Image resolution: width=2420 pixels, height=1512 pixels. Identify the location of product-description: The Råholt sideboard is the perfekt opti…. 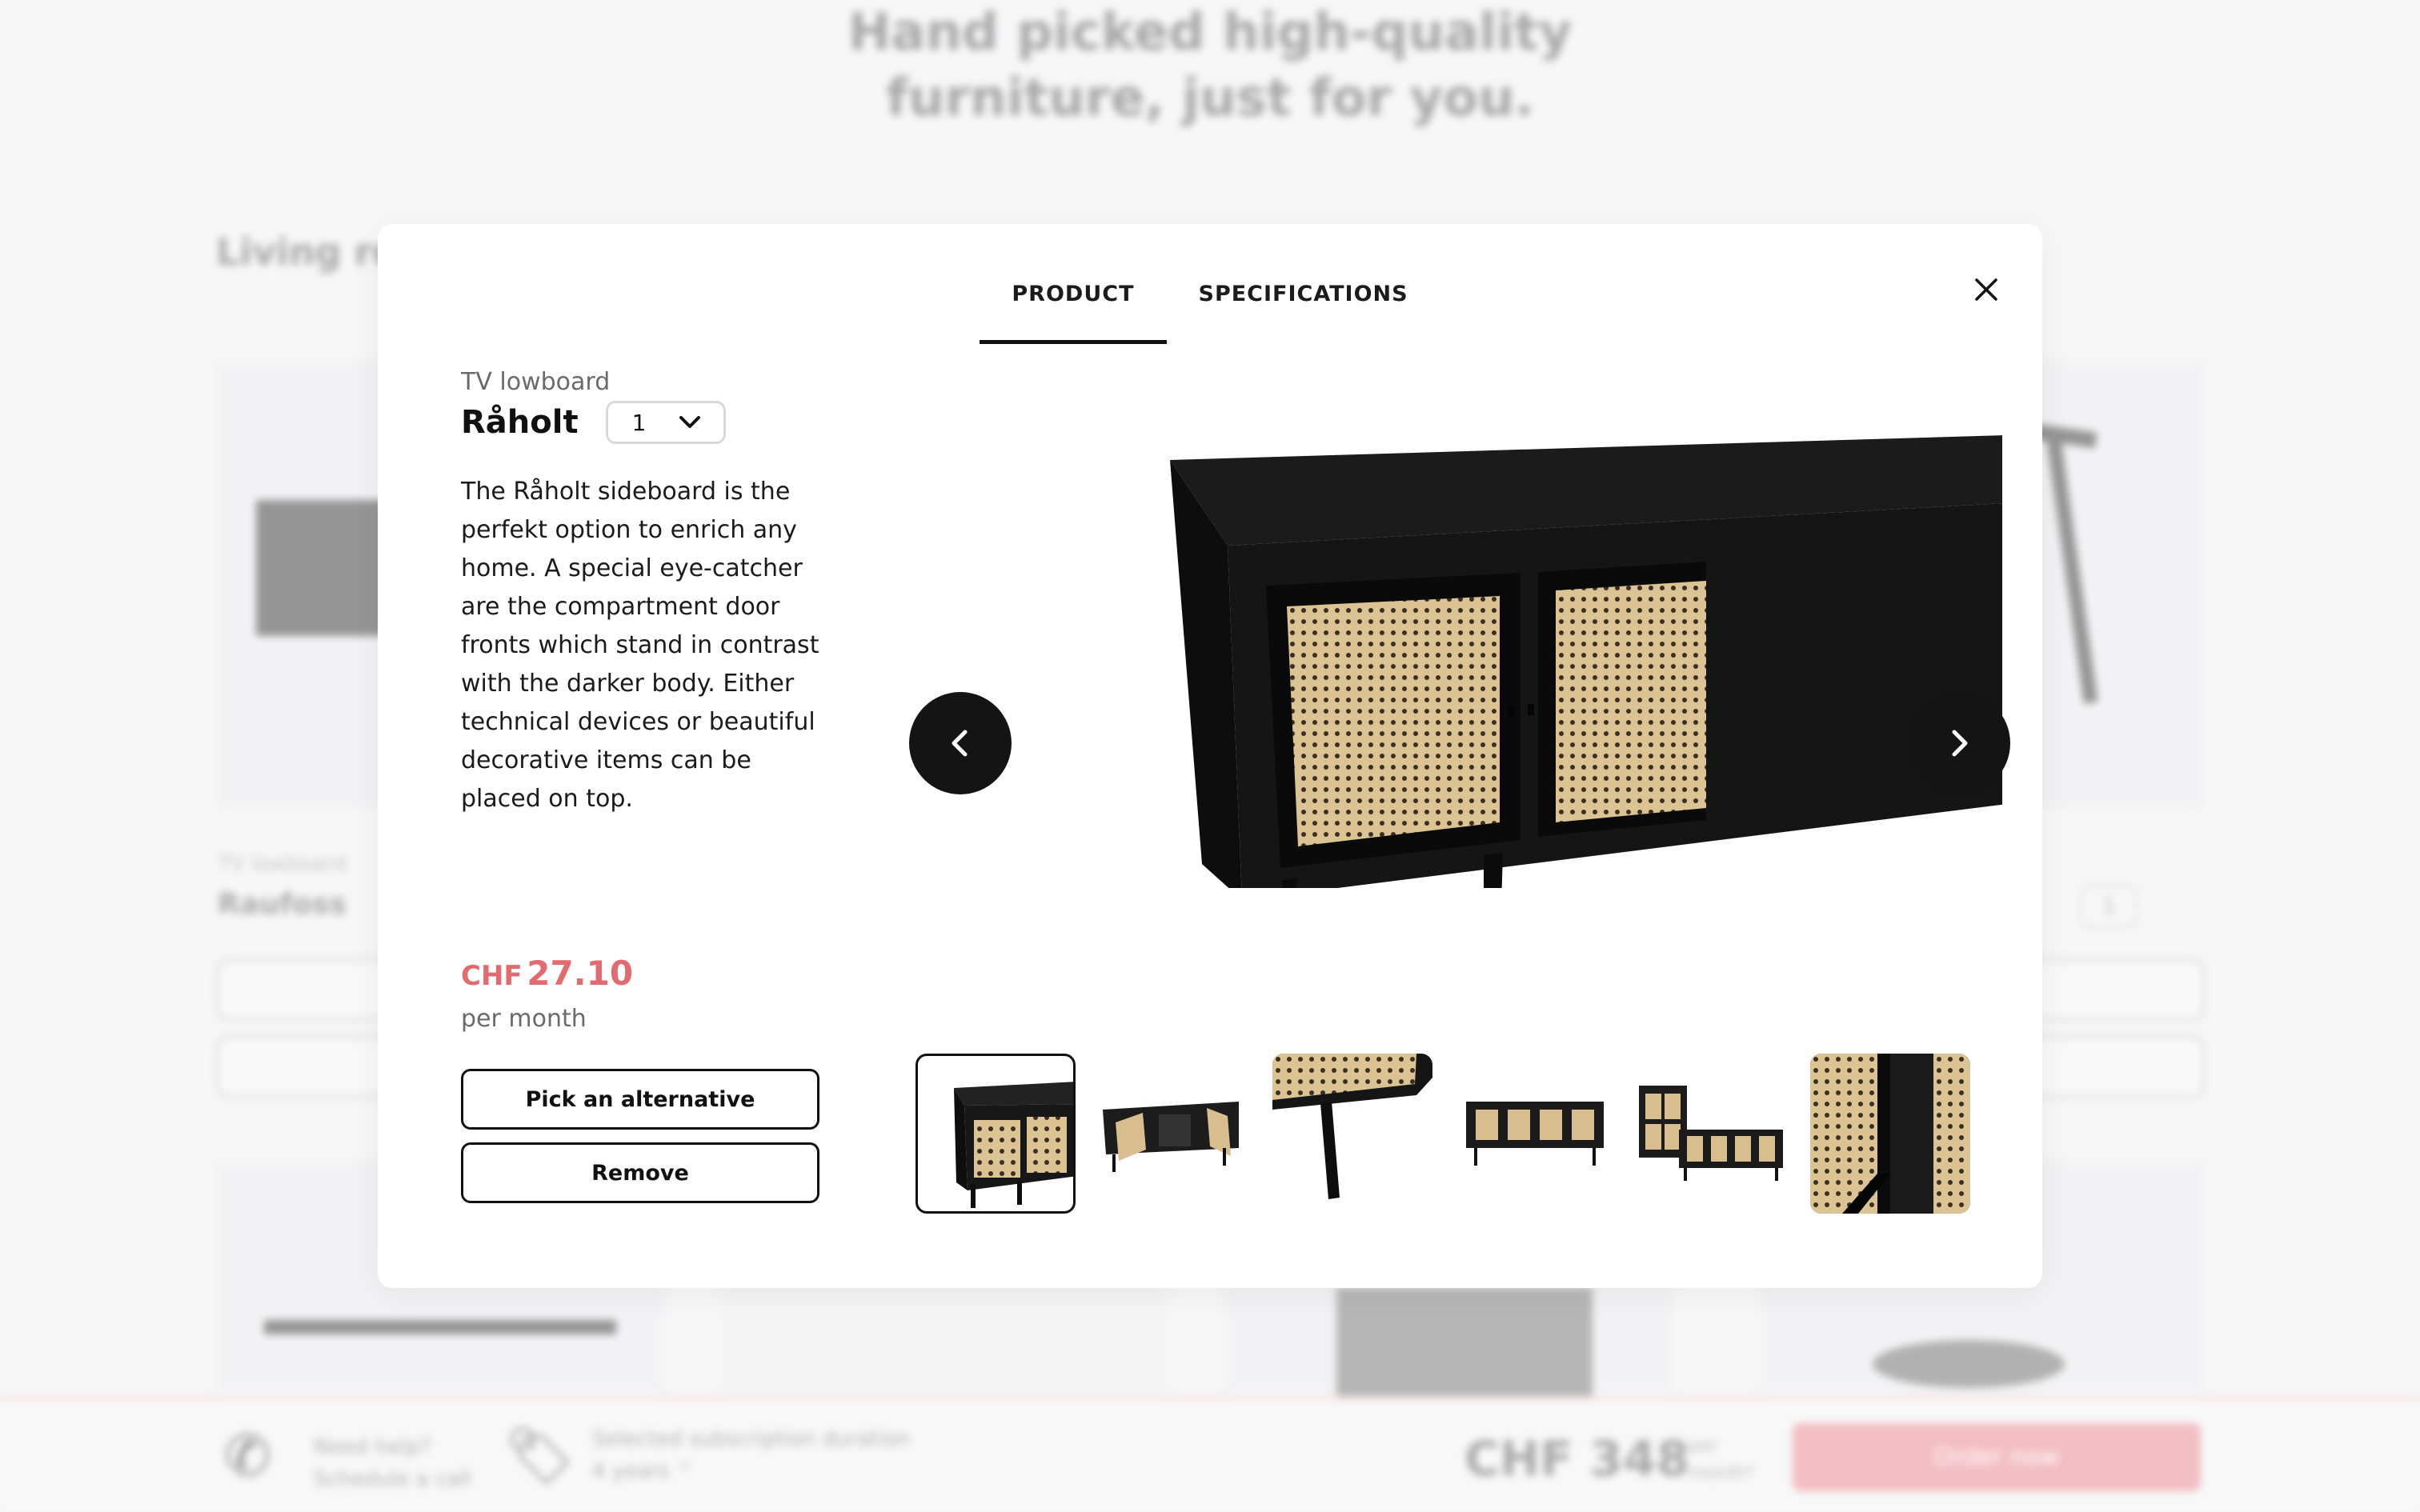
(640, 645).